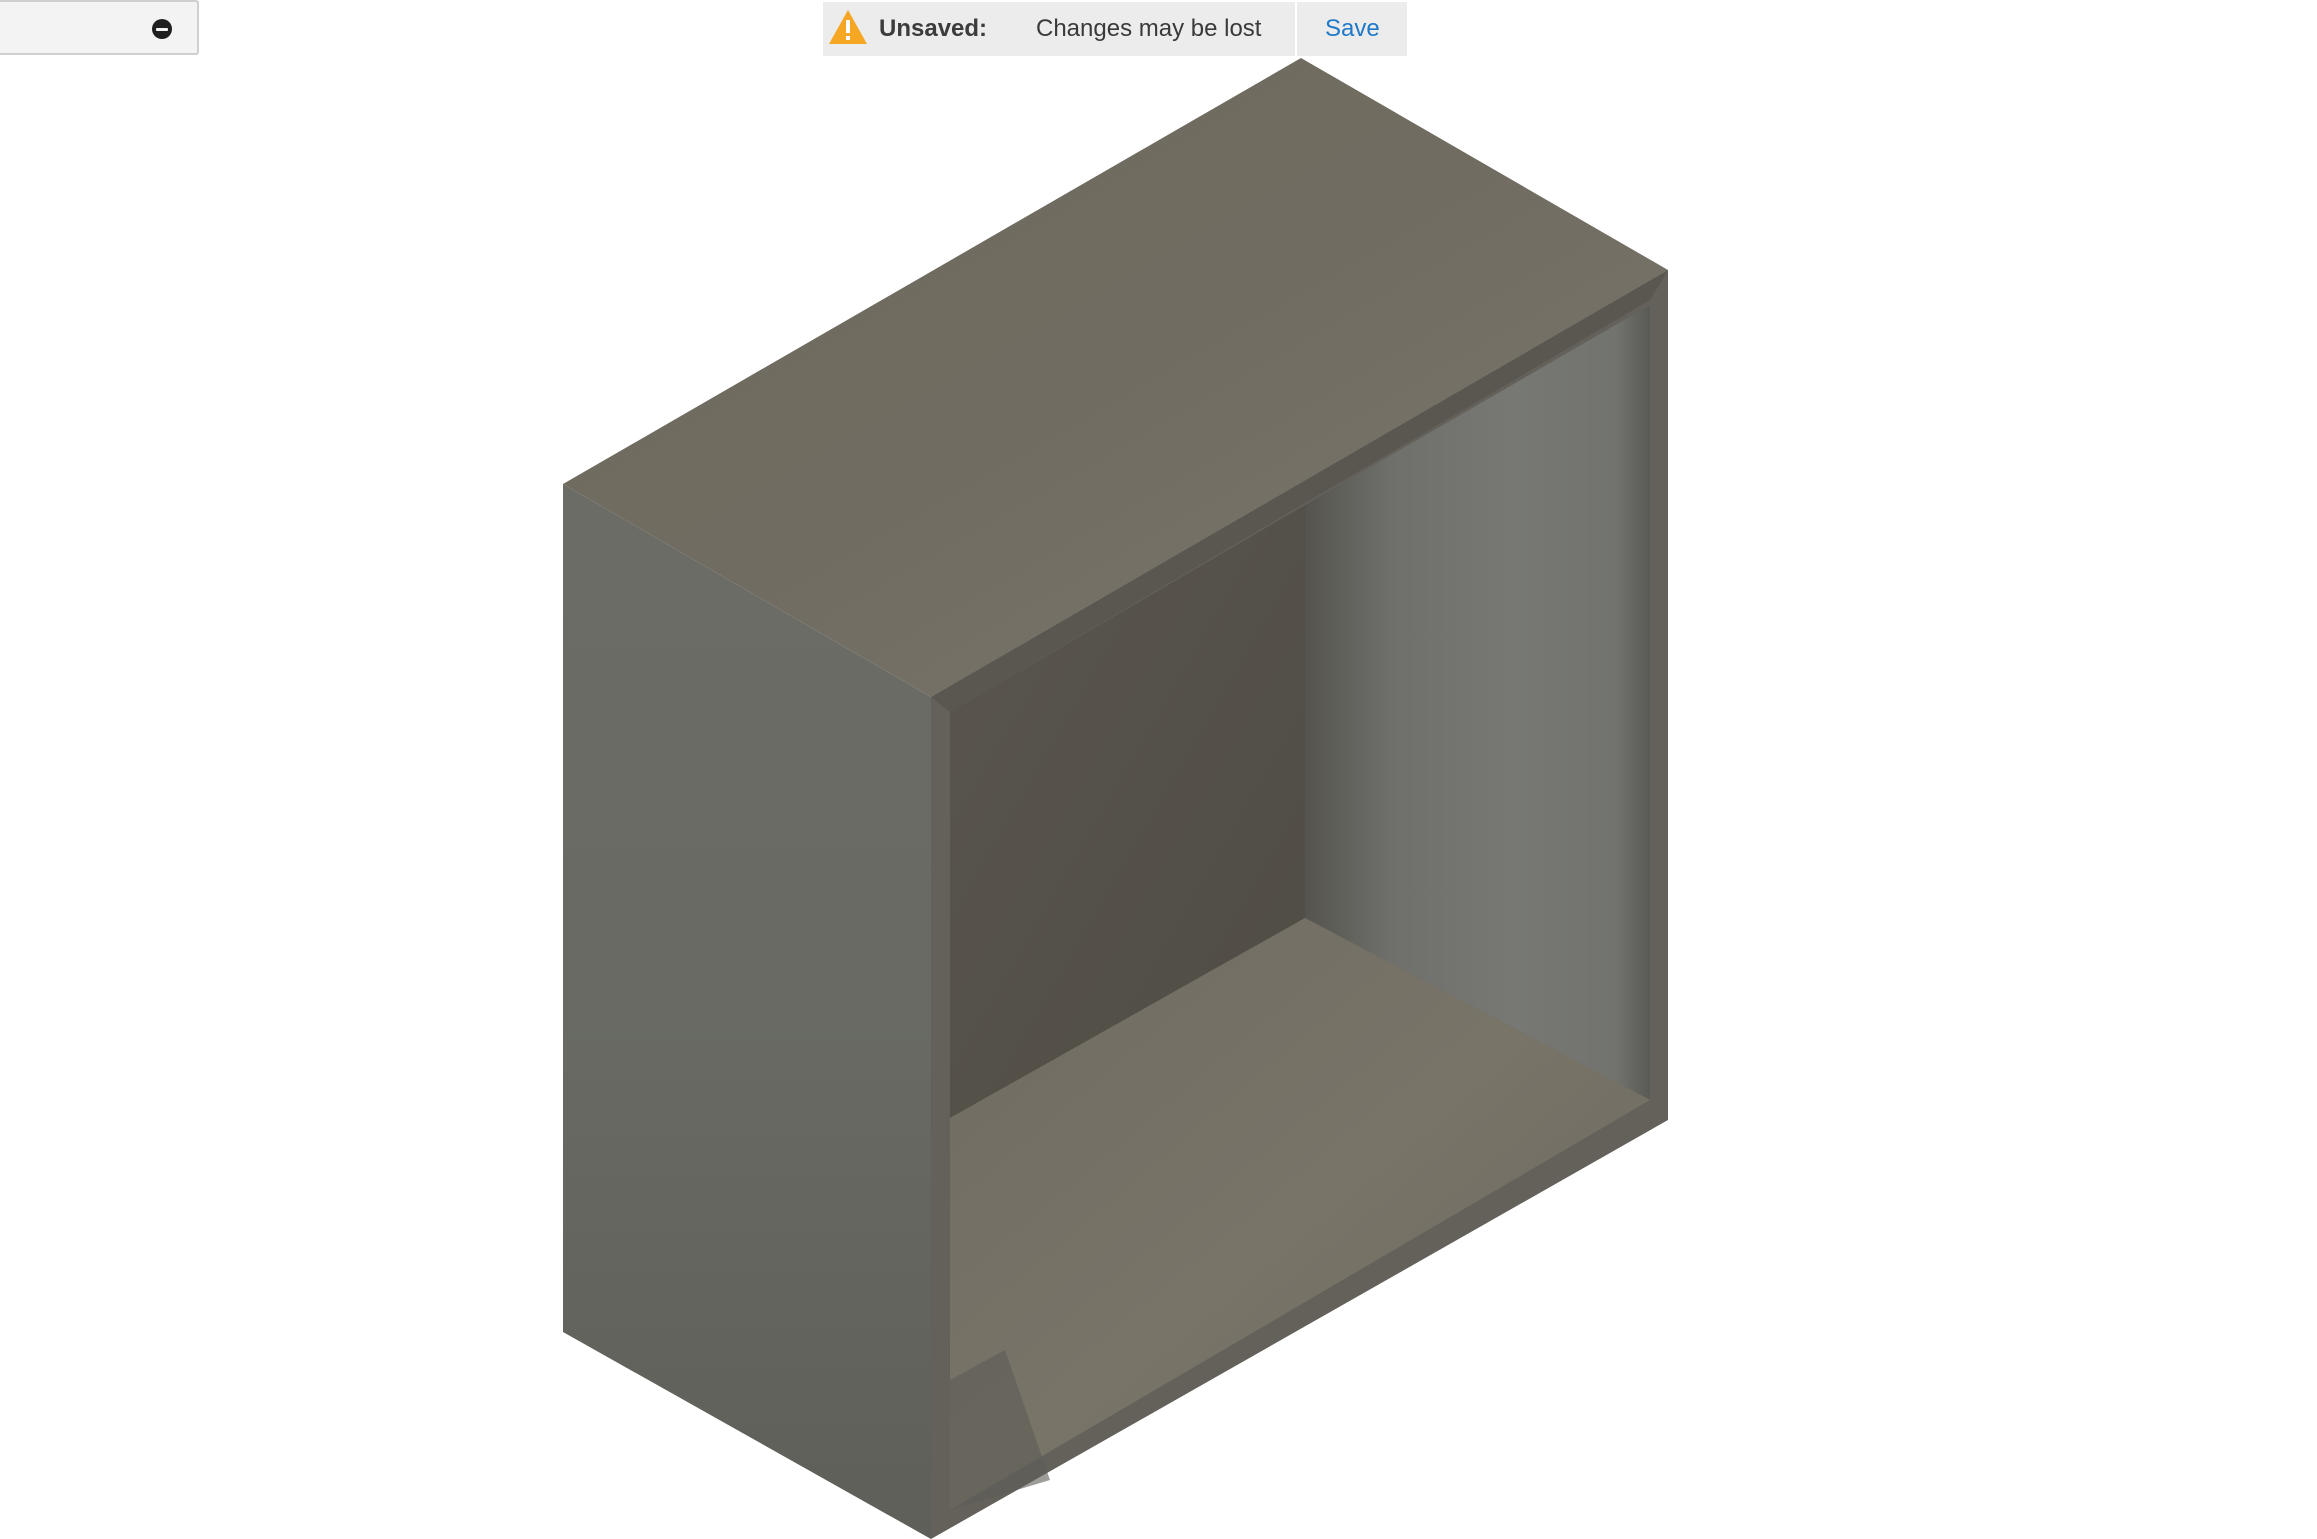 This screenshot has width=2317, height=1539. I want to click on save-button: Save, so click(1352, 29).